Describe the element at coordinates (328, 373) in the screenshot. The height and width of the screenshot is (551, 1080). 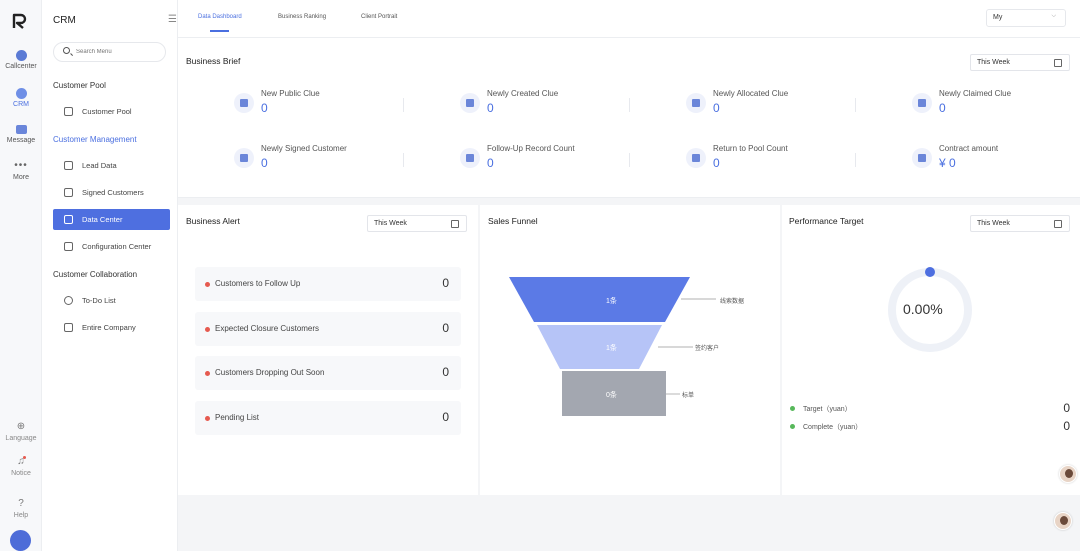
I see `alert-row-dropping-out: Customers Dropping Out Soon 0` at that location.